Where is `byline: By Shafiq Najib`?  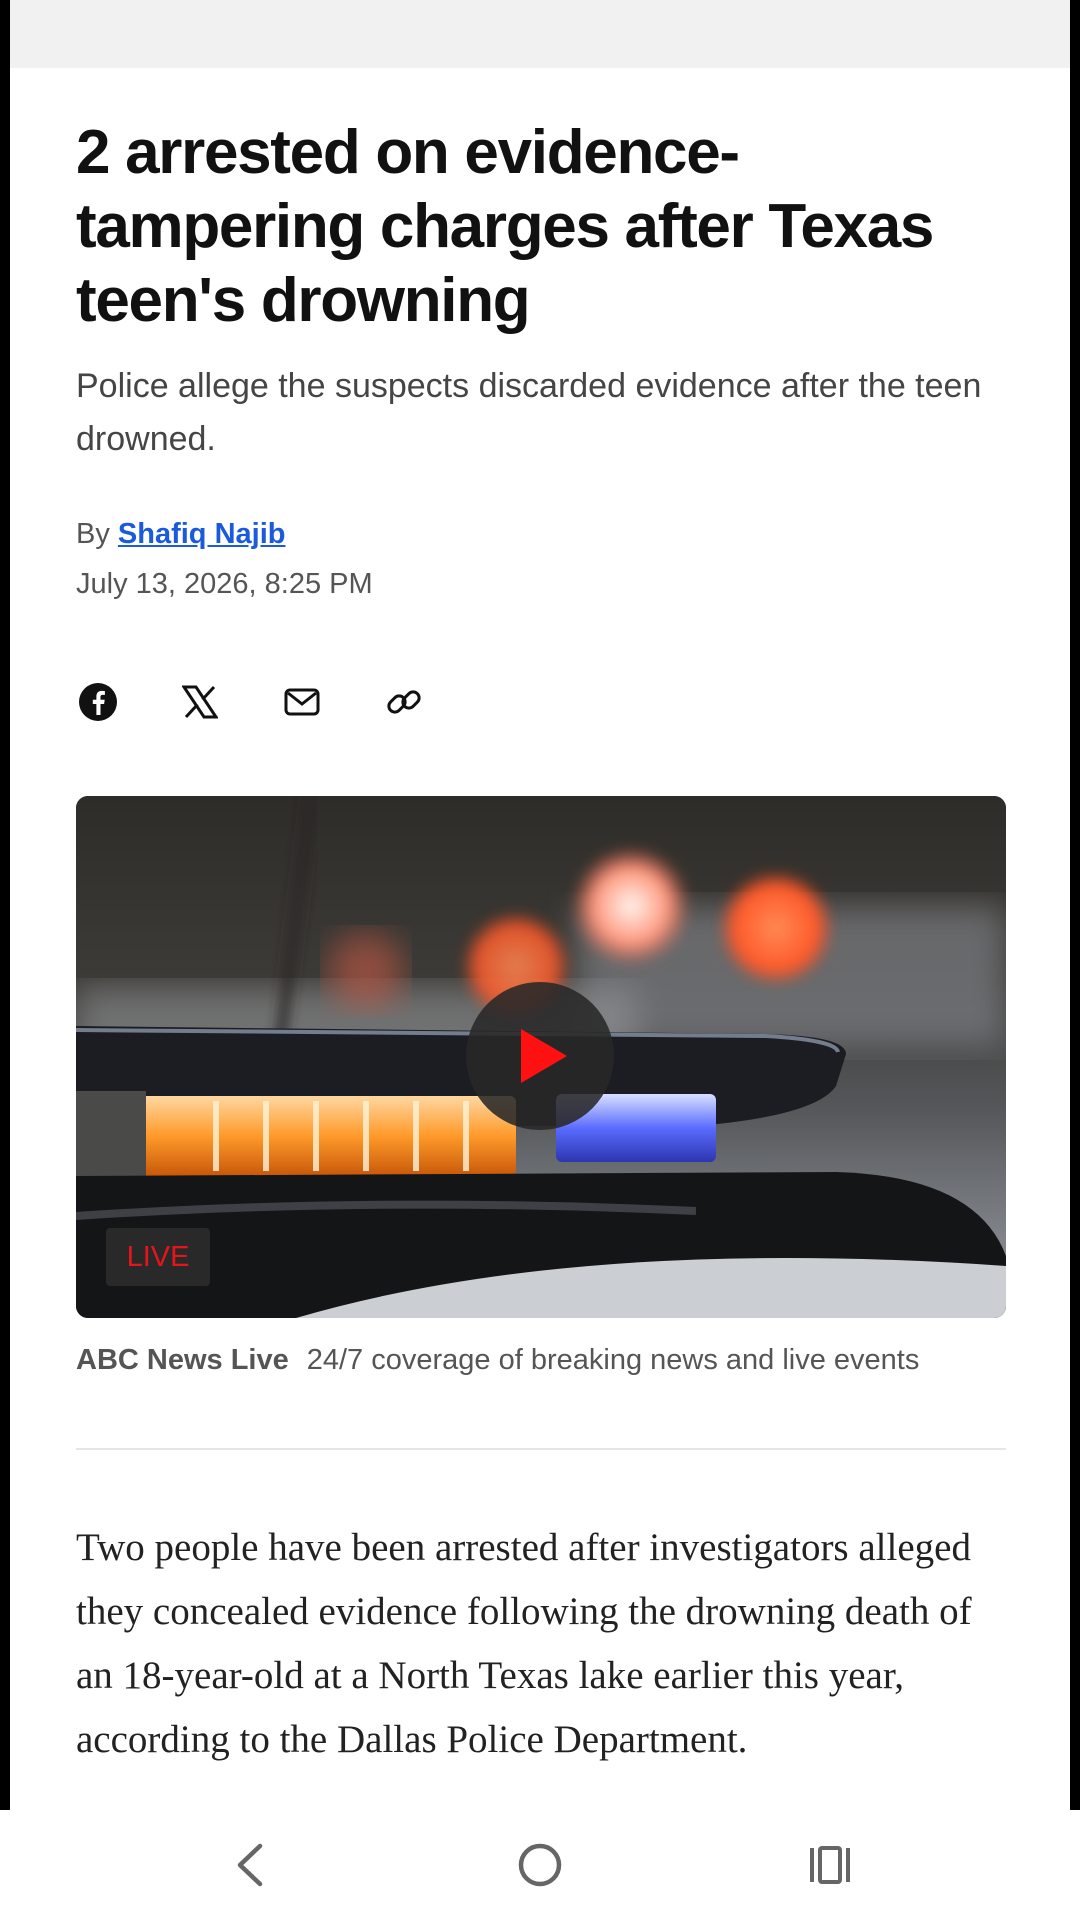
byline: By Shafiq Najib is located at coordinates (180, 534).